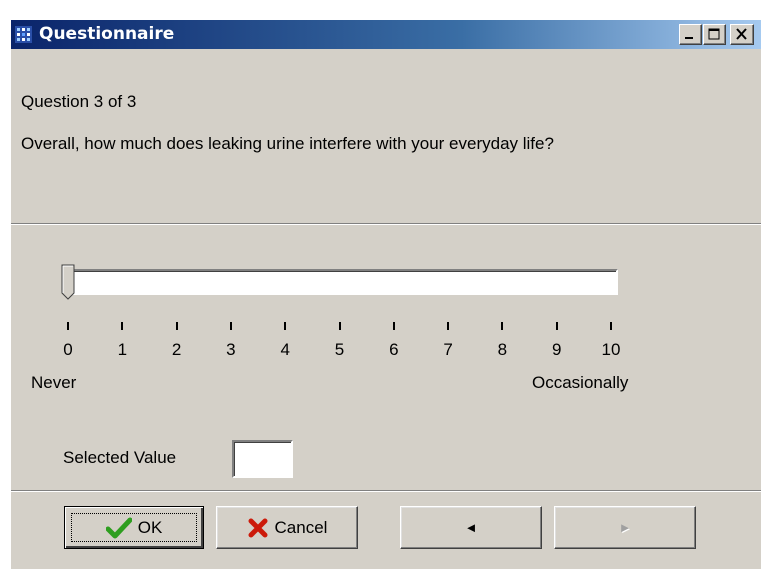 The width and height of the screenshot is (761, 569). Describe the element at coordinates (611, 349) in the screenshot. I see `scale-tick-label: 10` at that location.